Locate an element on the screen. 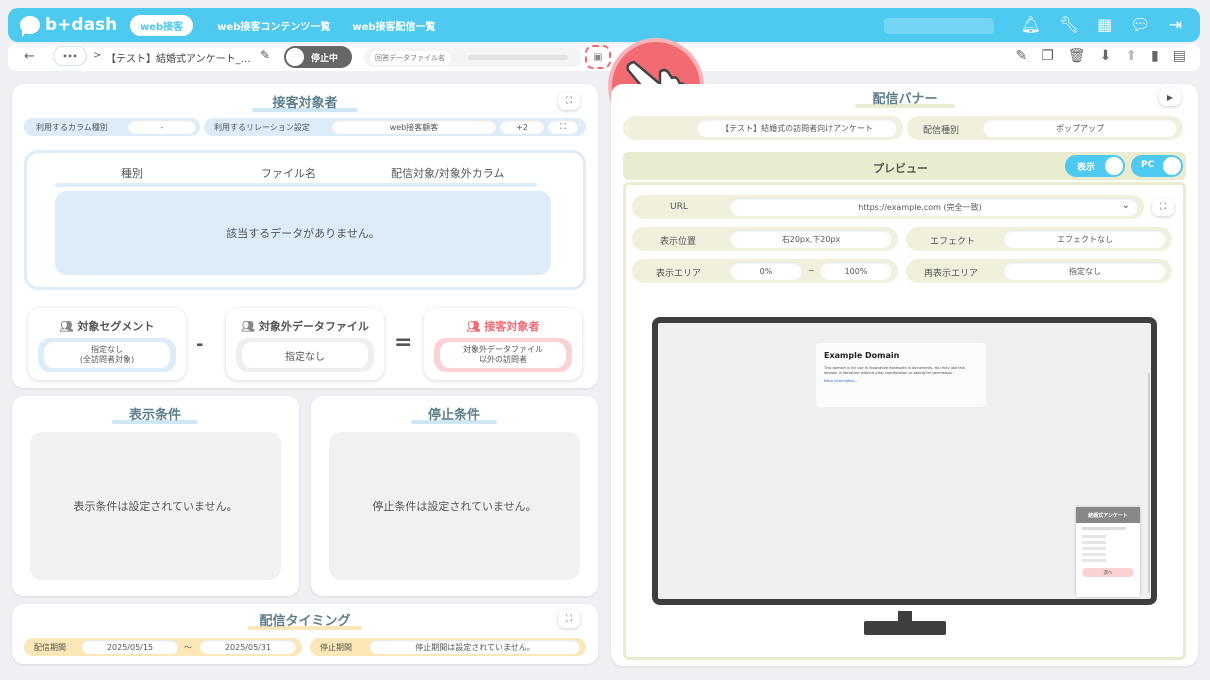 The width and height of the screenshot is (1210, 680). relation-label: 利用するリレーション設定 is located at coordinates (262, 127).